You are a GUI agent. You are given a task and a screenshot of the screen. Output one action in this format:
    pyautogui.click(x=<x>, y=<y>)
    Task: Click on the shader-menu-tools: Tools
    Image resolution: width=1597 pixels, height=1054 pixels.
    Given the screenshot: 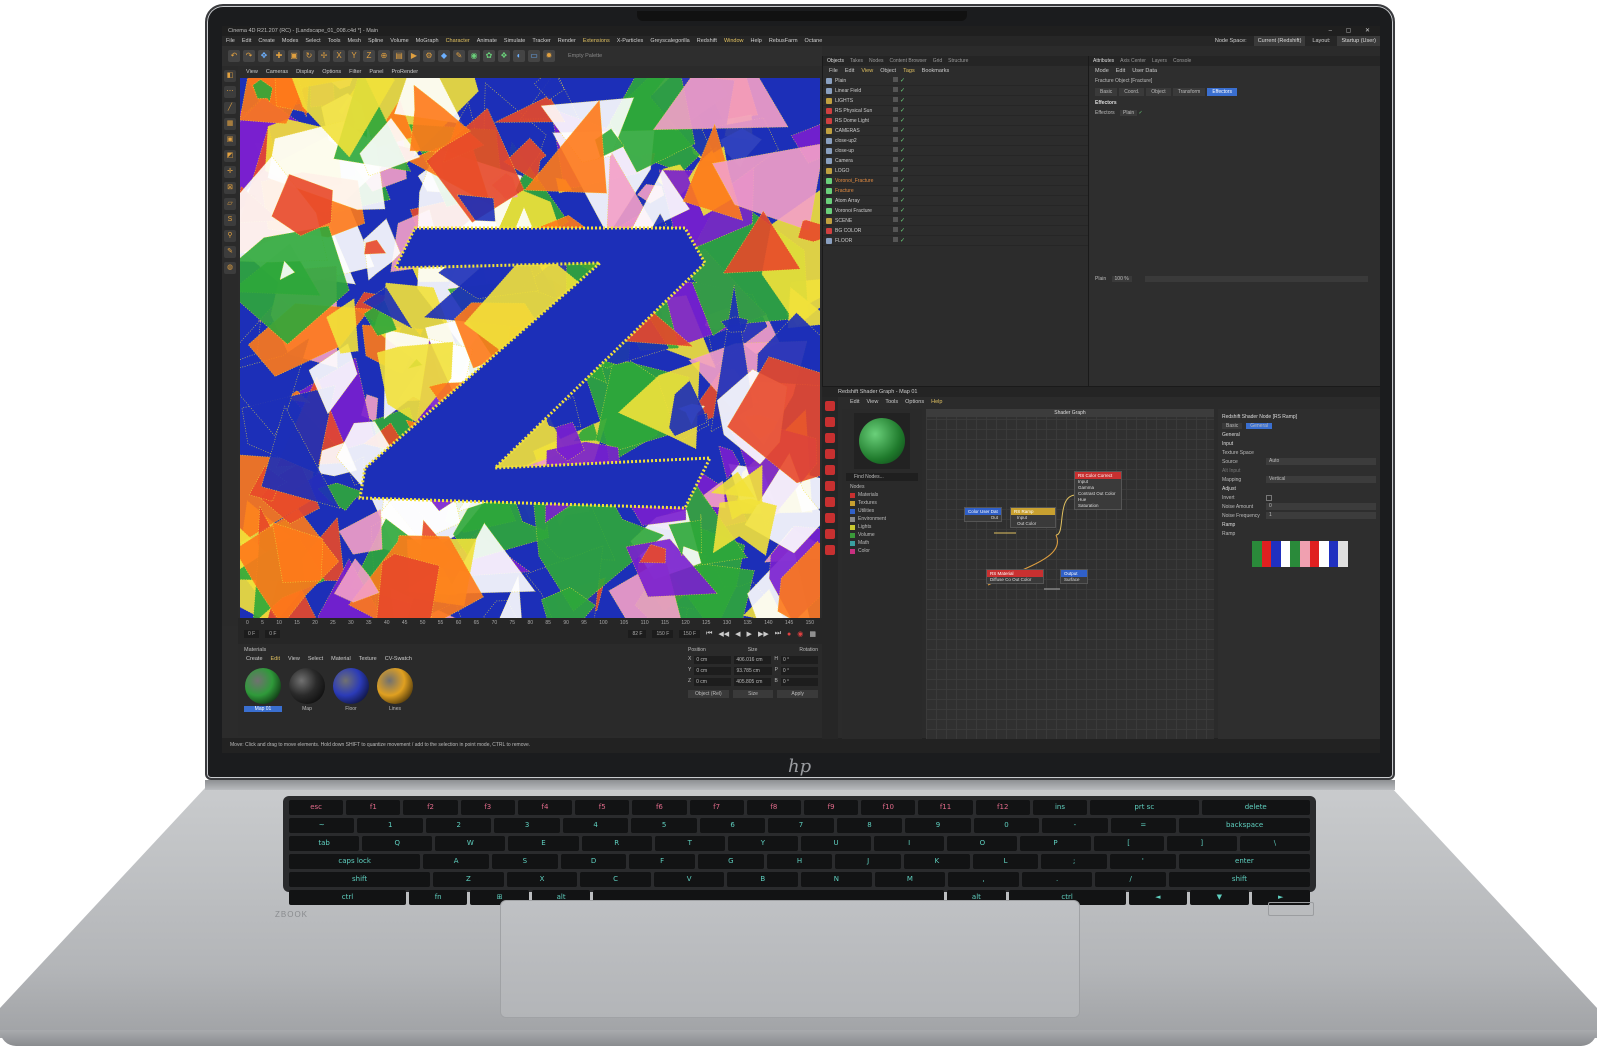 What is the action you would take?
    pyautogui.click(x=891, y=402)
    